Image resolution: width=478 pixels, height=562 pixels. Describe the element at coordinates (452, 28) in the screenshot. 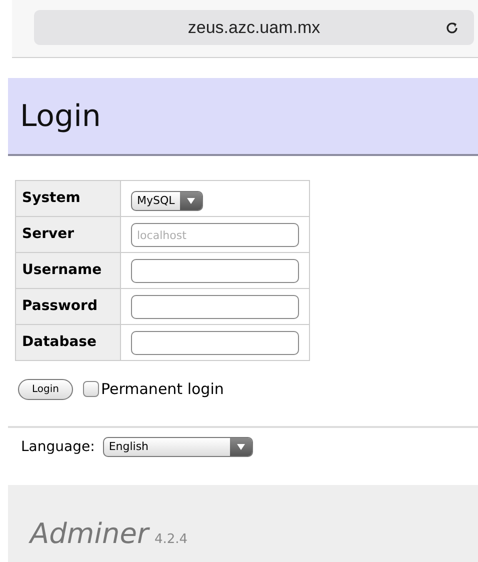

I see `reload-icon` at that location.